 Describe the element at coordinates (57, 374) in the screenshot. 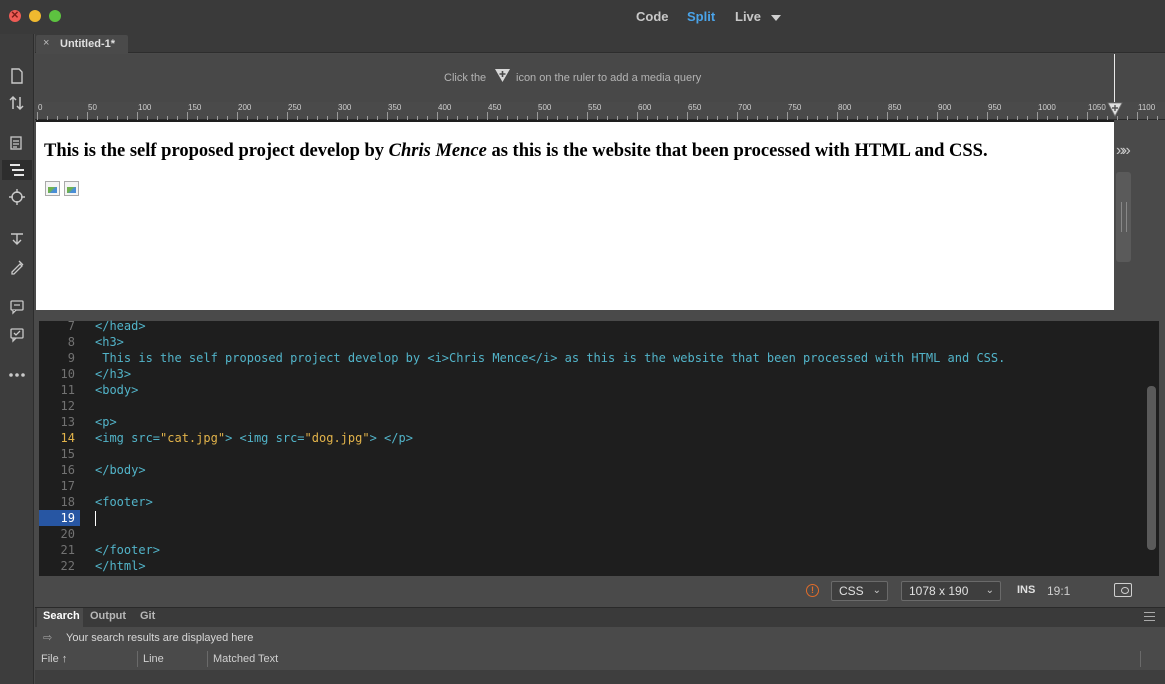

I see `line-number: 10` at that location.